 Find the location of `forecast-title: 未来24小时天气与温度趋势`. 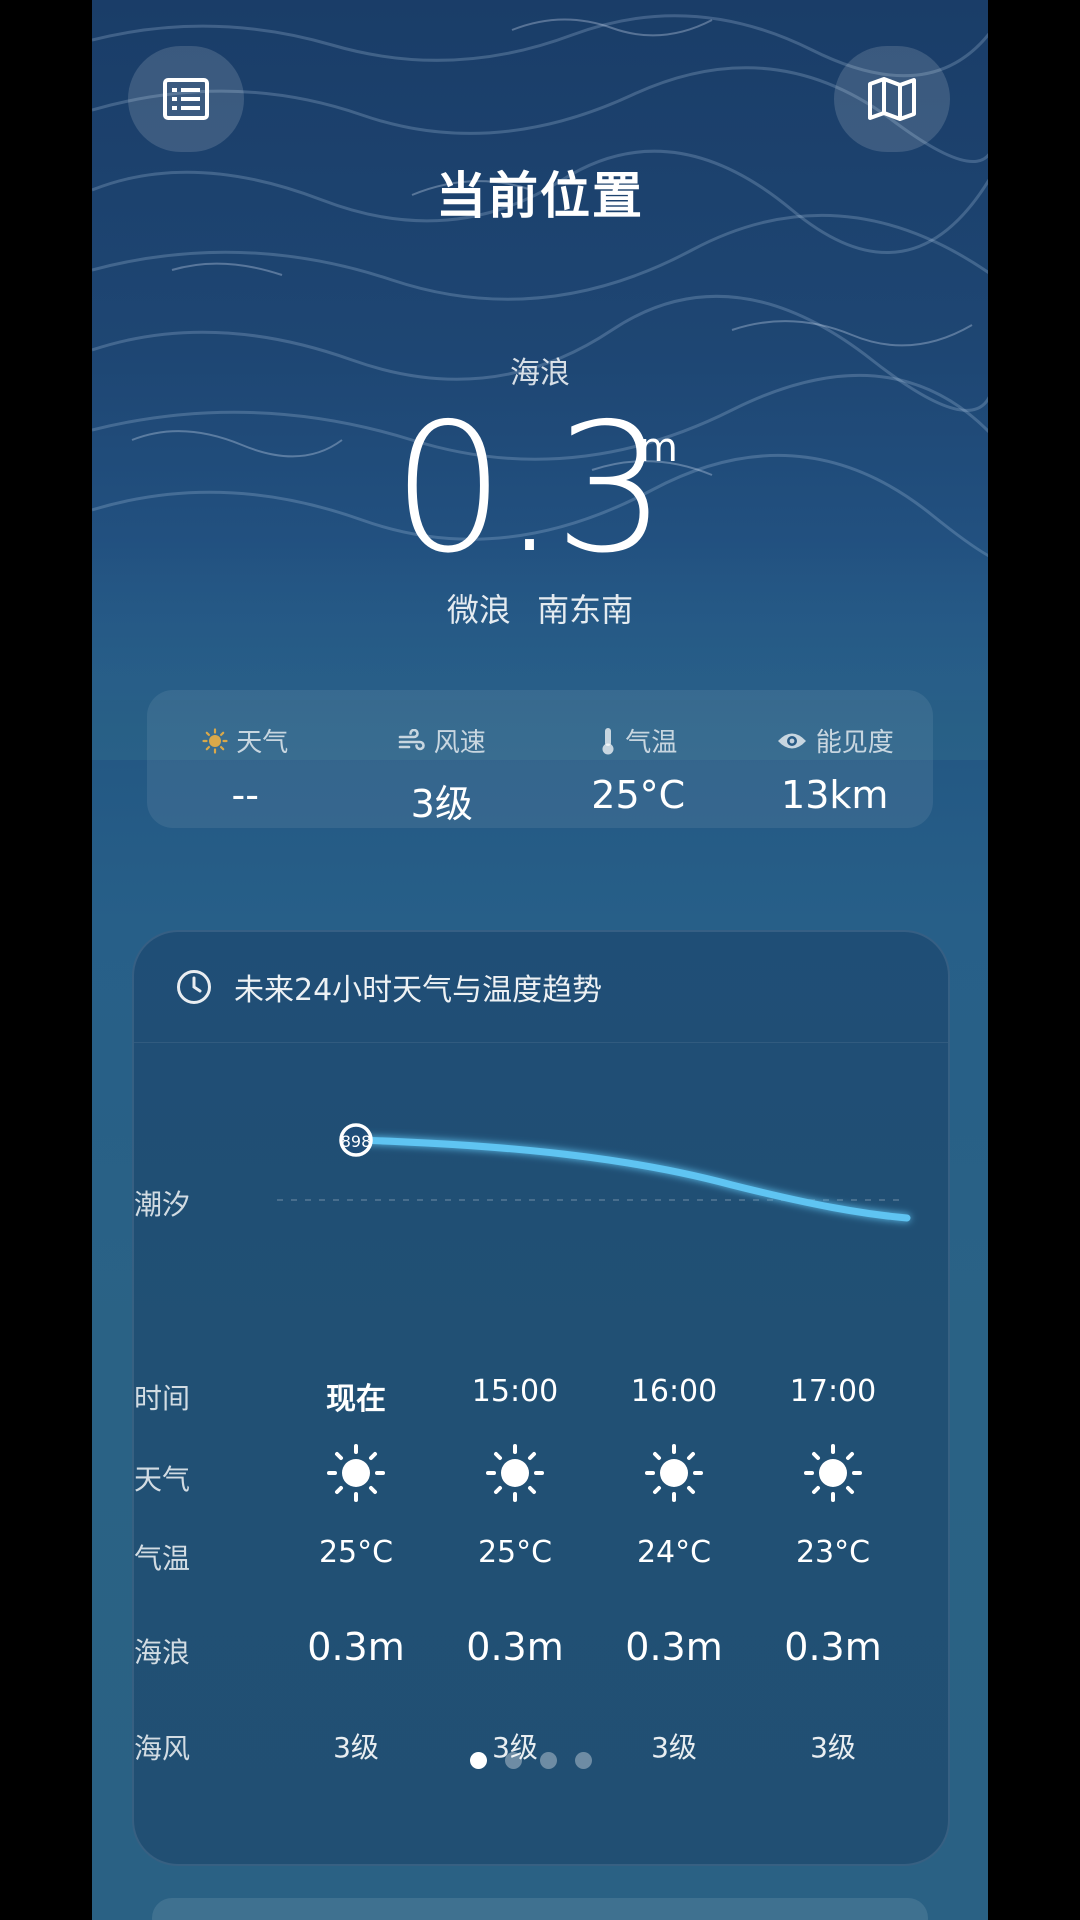

forecast-title: 未来24小时天气与温度趋势 is located at coordinates (418, 990).